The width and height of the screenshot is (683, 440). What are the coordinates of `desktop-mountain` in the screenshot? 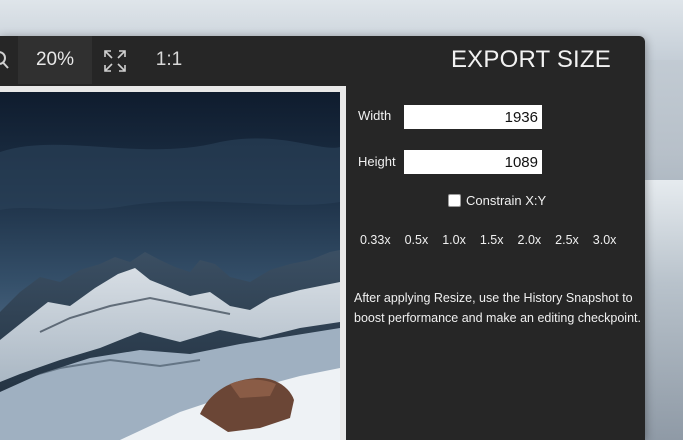 It's located at (663, 310).